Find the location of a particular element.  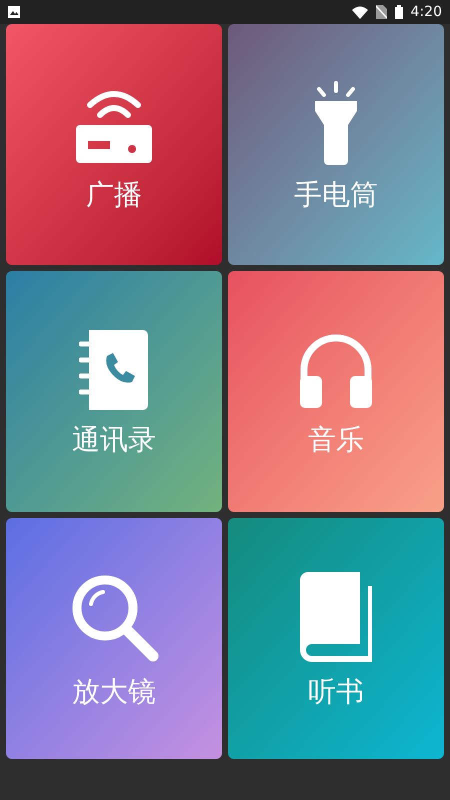

address-book-icon is located at coordinates (114, 370).